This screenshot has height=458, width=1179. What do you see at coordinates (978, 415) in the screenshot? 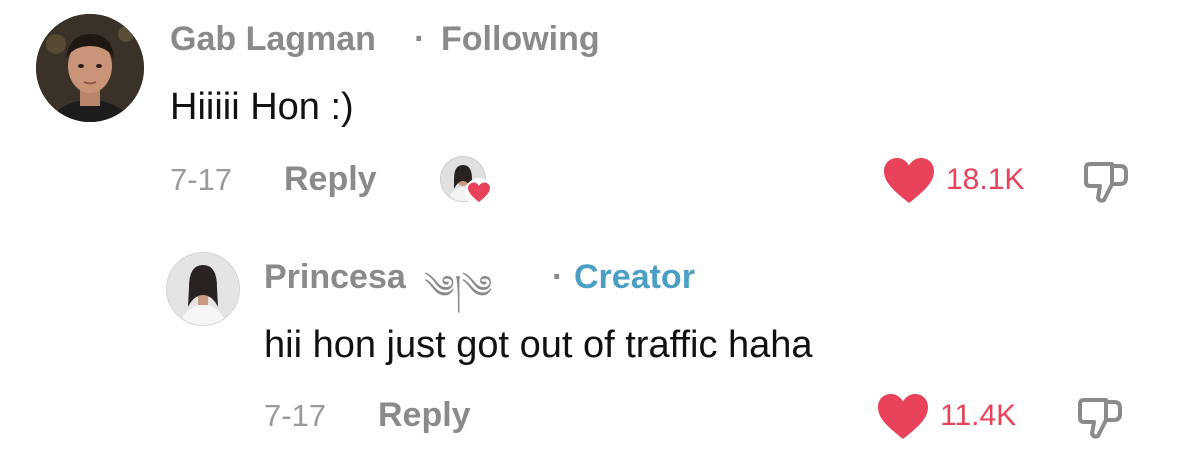
I see `like-count: 11.4K` at bounding box center [978, 415].